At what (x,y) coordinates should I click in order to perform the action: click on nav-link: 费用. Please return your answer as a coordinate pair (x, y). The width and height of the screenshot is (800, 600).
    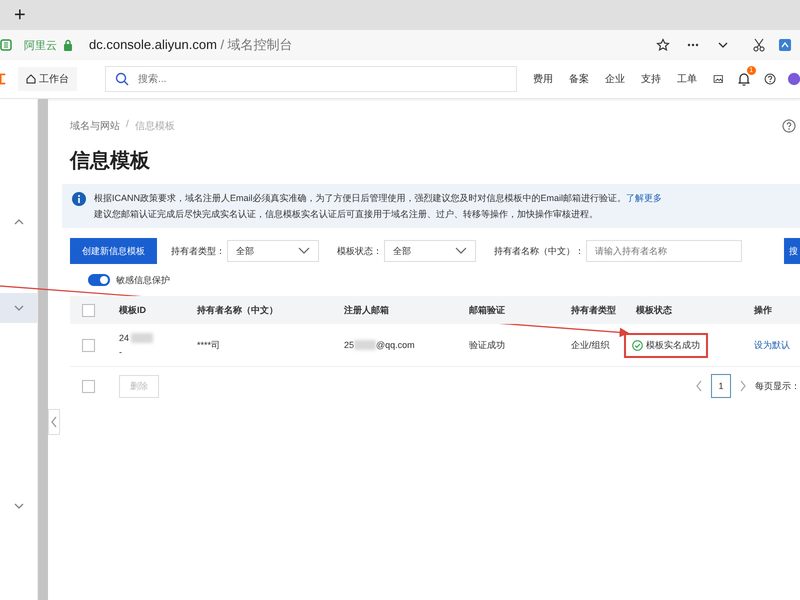
    Looking at the image, I should click on (543, 79).